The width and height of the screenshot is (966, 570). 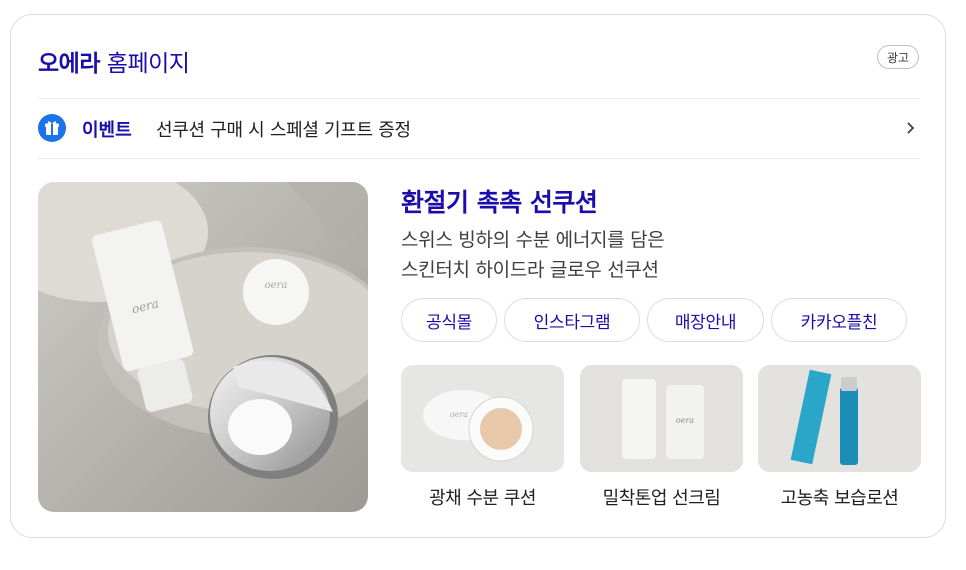 I want to click on chip-store-info: 매장안내, so click(x=705, y=320).